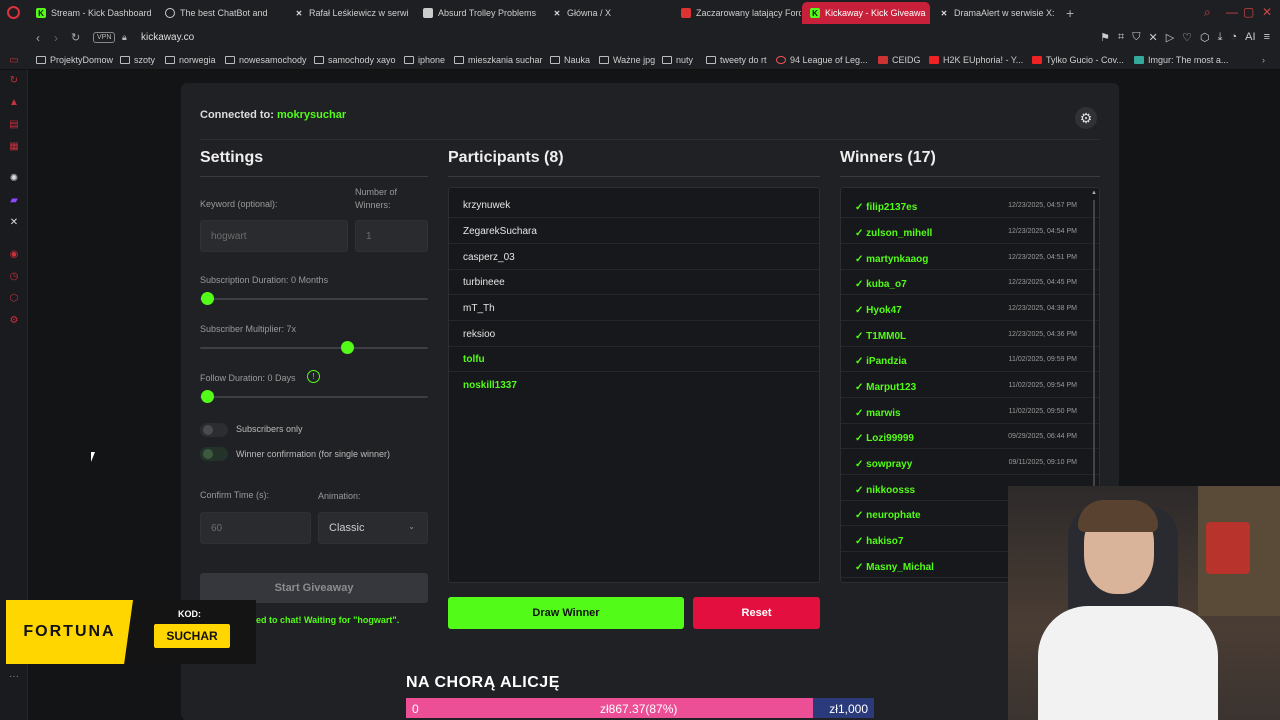 The height and width of the screenshot is (720, 1280). I want to click on webcam-overlay, so click(1144, 603).